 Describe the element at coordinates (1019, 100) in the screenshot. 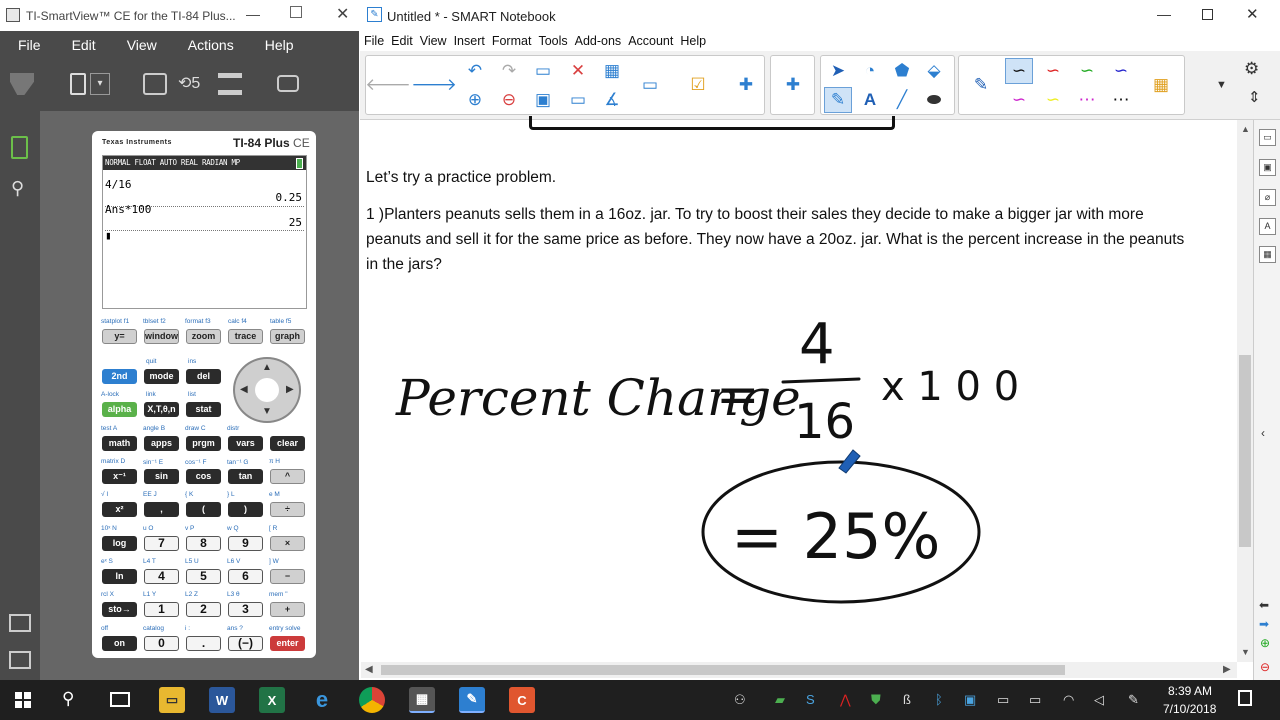

I see `pen-magenta-icon: ∽` at that location.